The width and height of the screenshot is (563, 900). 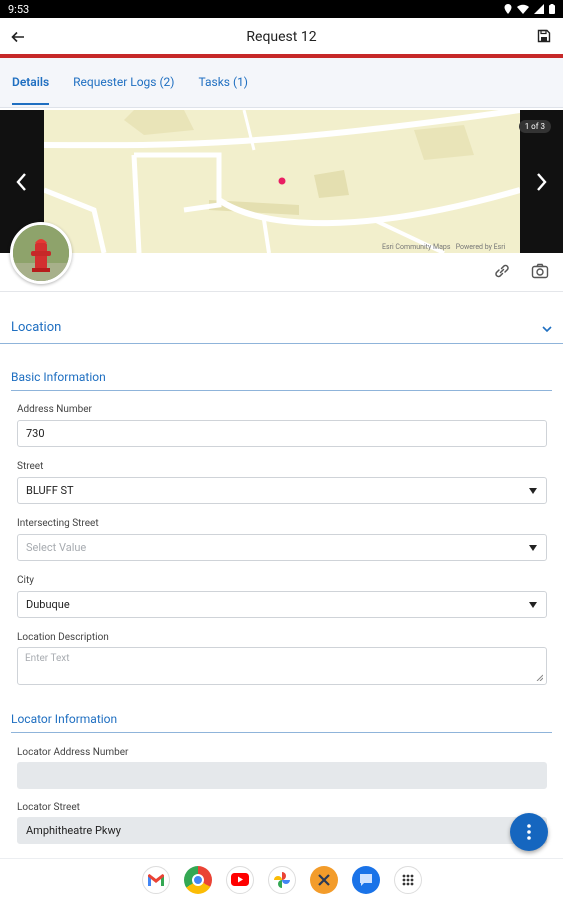 What do you see at coordinates (58, 377) in the screenshot?
I see `basic-information-title: Basic Information` at bounding box center [58, 377].